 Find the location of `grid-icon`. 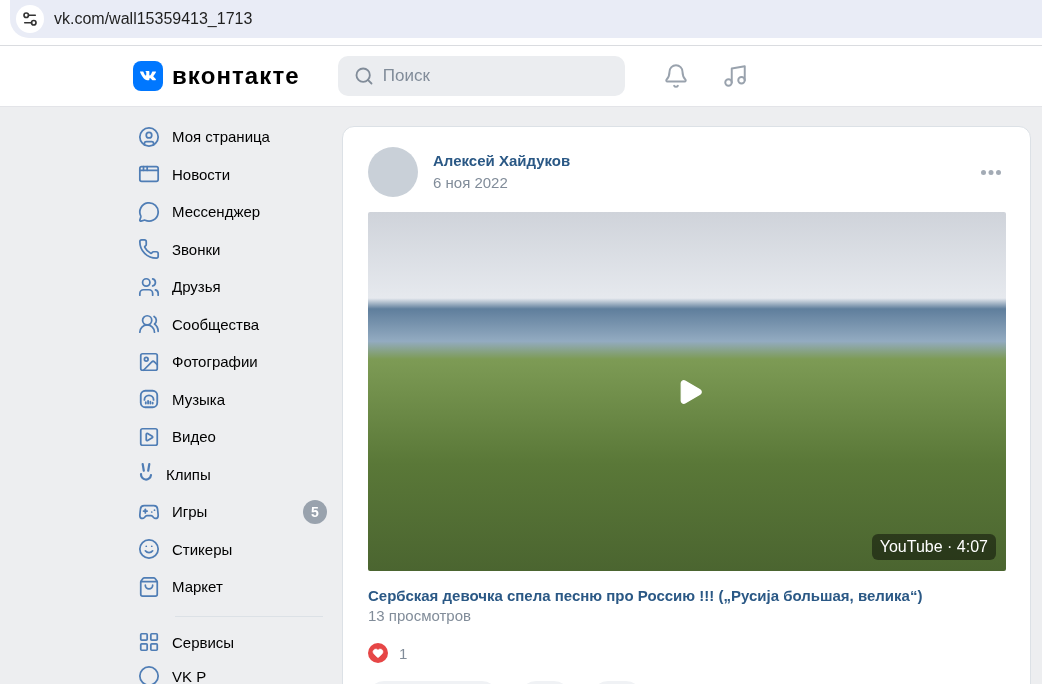

grid-icon is located at coordinates (149, 642).